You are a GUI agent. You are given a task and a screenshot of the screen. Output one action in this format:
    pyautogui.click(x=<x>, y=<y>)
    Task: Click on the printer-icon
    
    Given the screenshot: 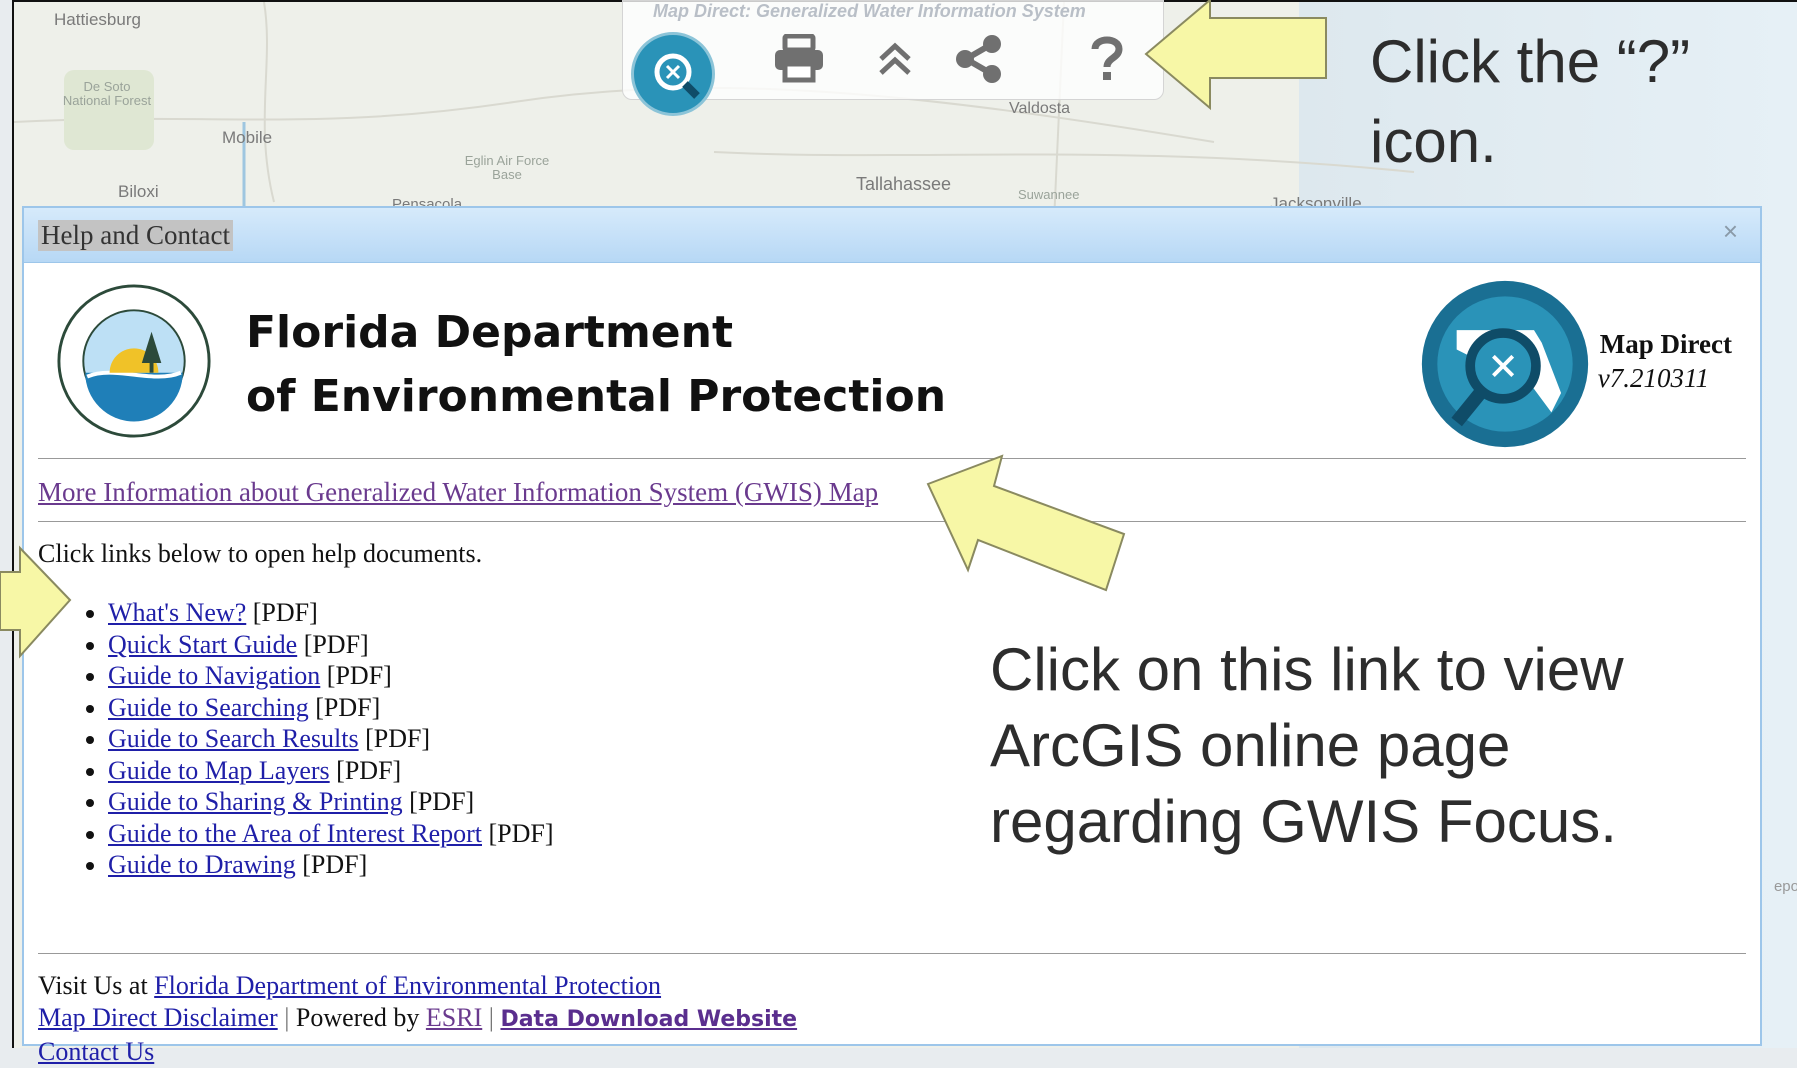 What is the action you would take?
    pyautogui.click(x=799, y=58)
    